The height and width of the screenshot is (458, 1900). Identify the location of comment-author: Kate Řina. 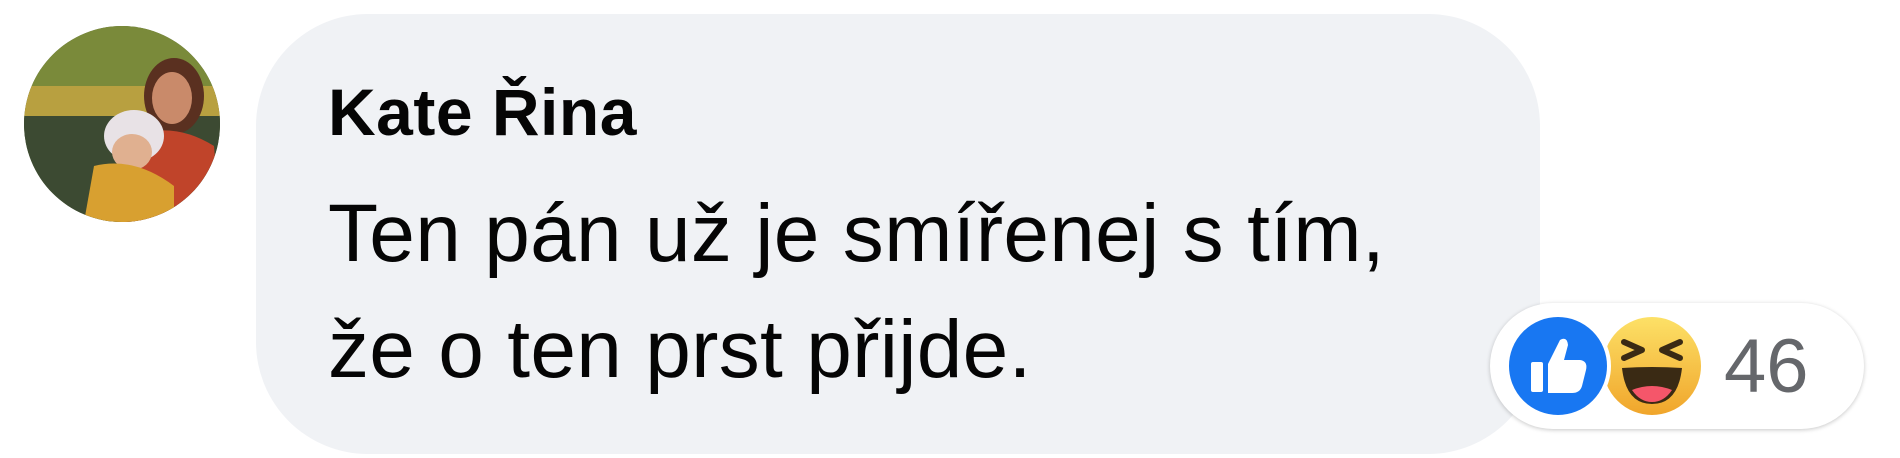
(482, 112).